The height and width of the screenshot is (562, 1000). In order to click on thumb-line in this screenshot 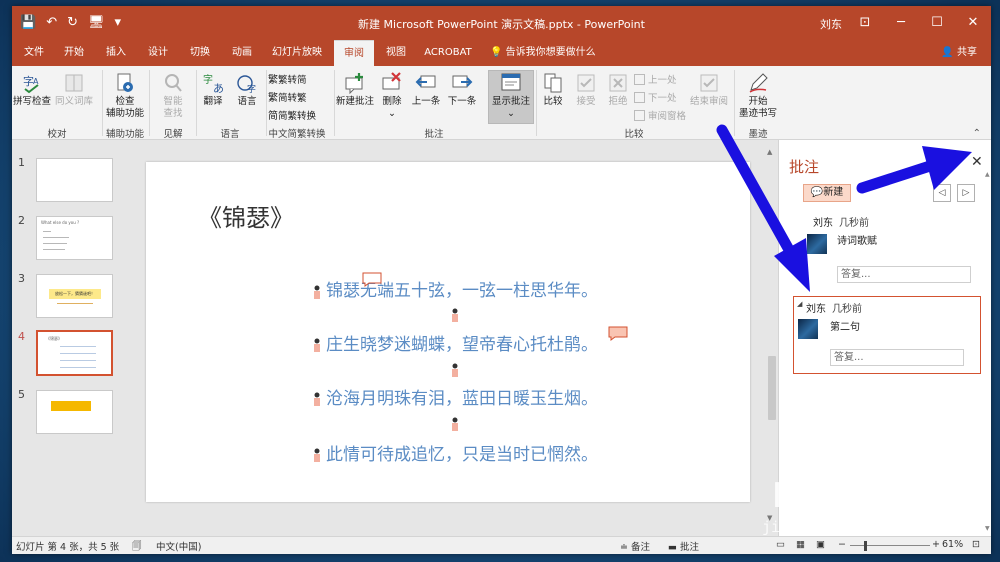, I will do `click(56, 237)`.